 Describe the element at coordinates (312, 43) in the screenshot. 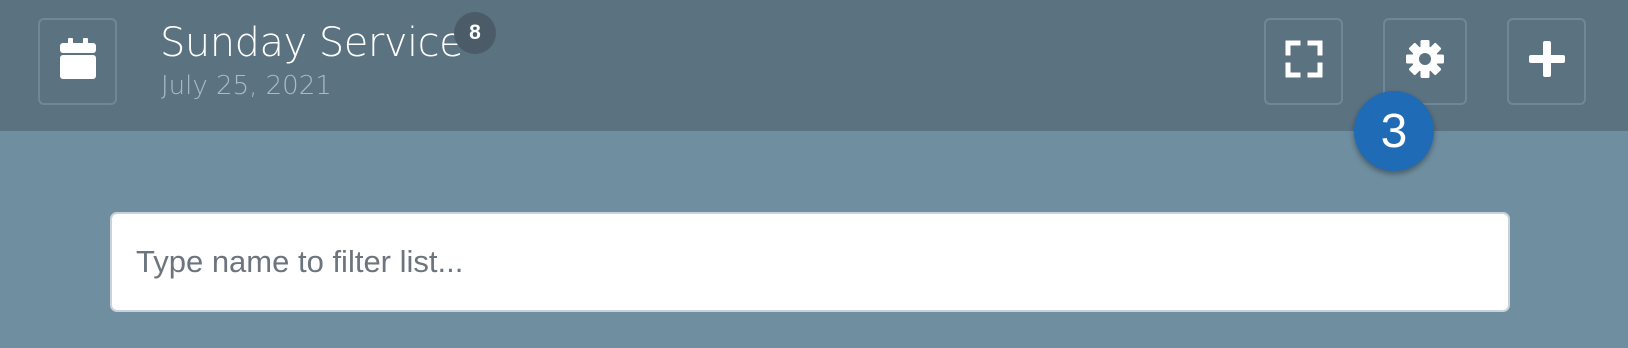

I see `page-title: Sunday Service` at that location.